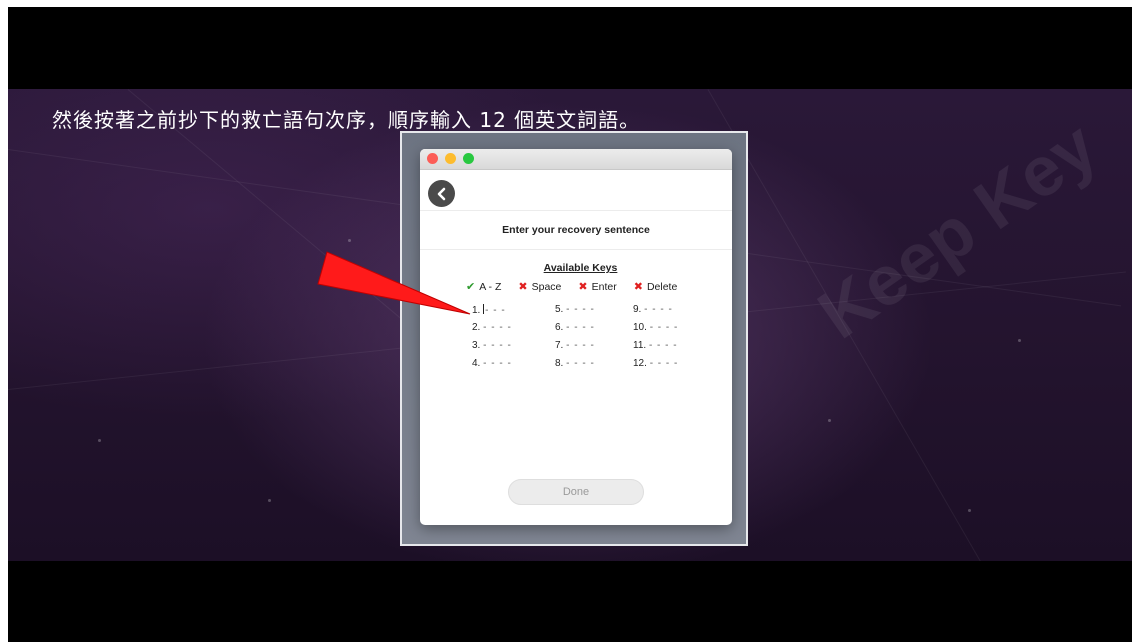  I want to click on available-keys-list: ✔ A - Z ✖ Space ✖ Enter ✖ Delete, so click(586, 287).